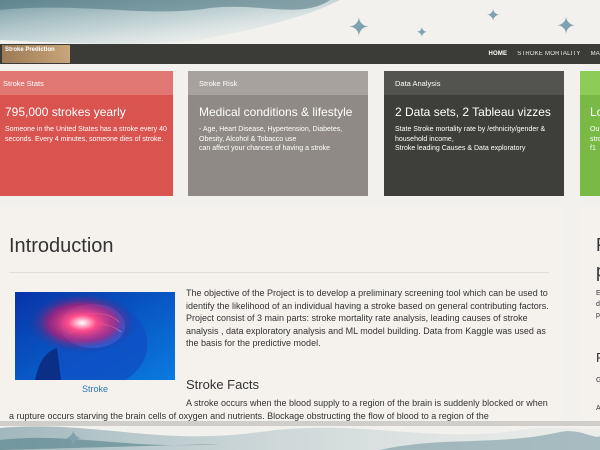 This screenshot has width=600, height=450. I want to click on card-title: Lo, so click(595, 112).